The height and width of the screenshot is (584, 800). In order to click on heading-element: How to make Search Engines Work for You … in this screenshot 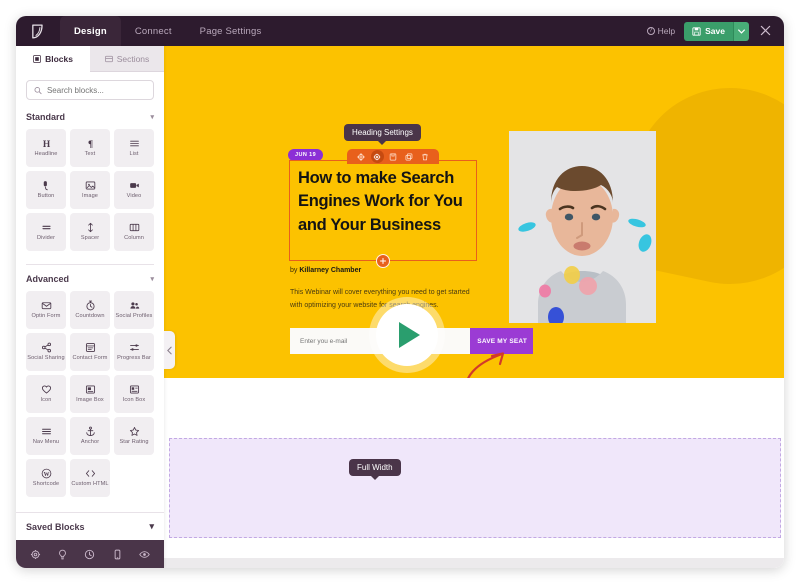, I will do `click(383, 210)`.